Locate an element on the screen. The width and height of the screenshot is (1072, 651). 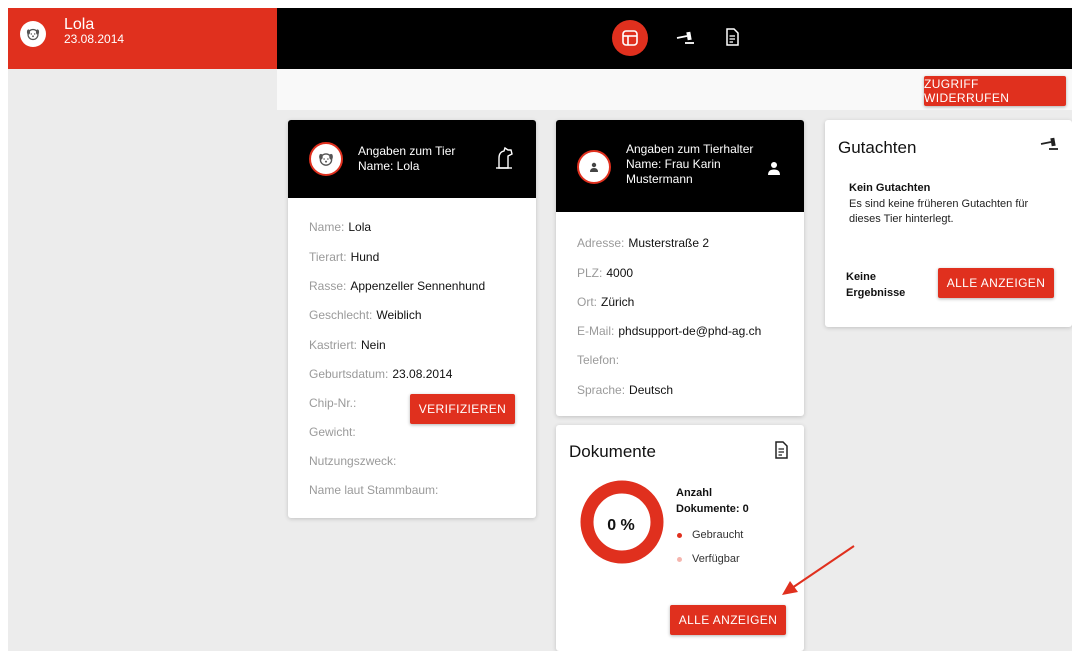
person-avatar-icon is located at coordinates (594, 167).